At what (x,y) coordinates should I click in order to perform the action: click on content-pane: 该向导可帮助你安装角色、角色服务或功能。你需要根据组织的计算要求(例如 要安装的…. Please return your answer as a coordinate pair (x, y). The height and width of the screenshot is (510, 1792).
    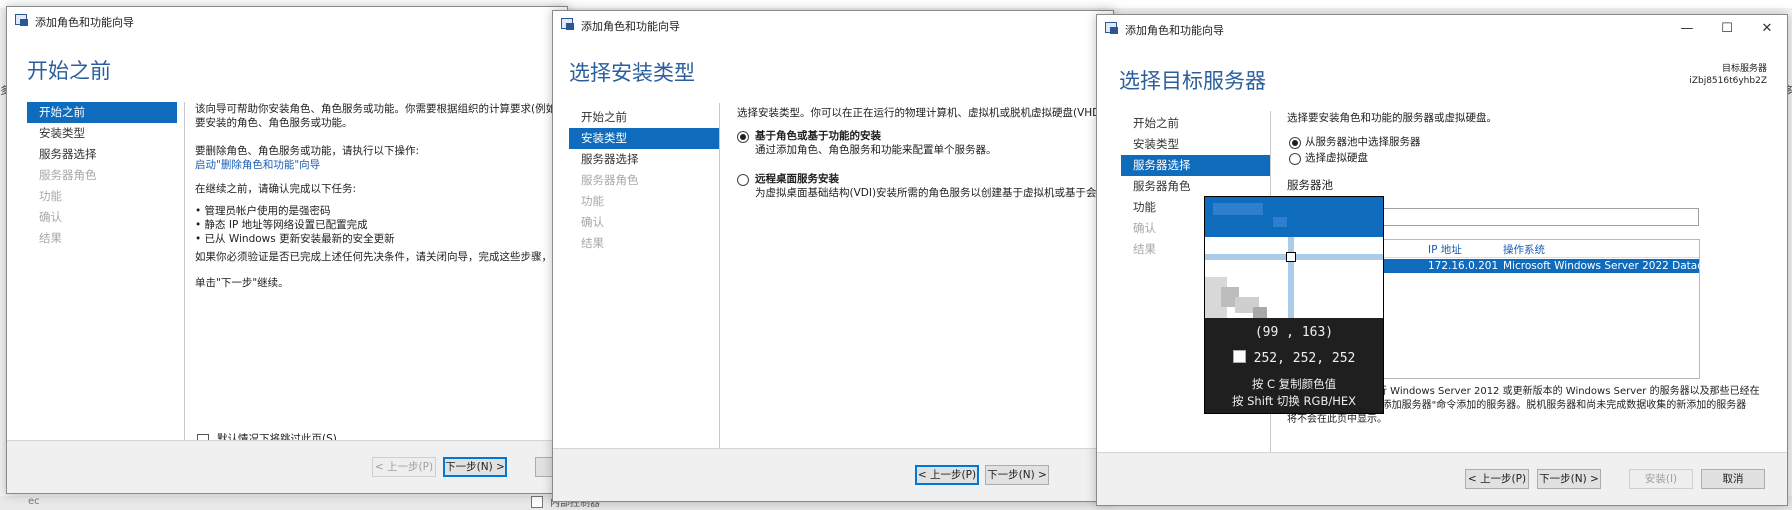
    Looking at the image, I should click on (379, 196).